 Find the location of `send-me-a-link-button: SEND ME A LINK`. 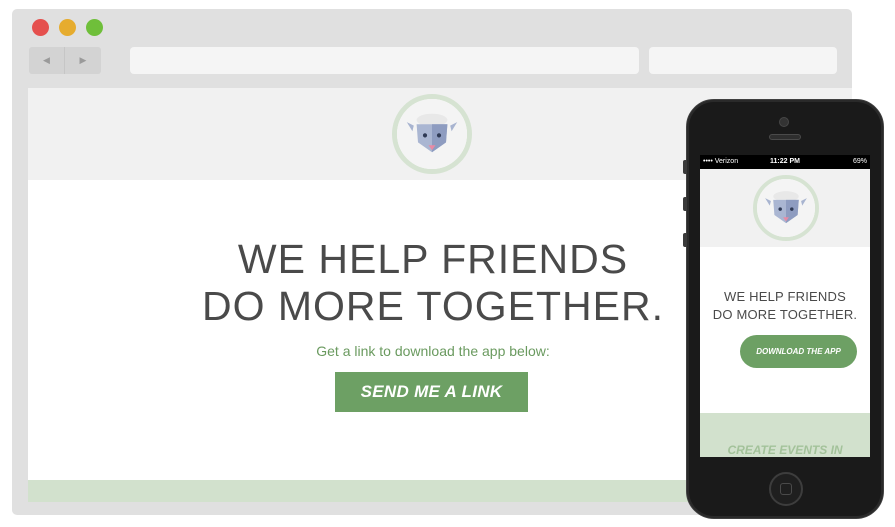

send-me-a-link-button: SEND ME A LINK is located at coordinates (431, 392).